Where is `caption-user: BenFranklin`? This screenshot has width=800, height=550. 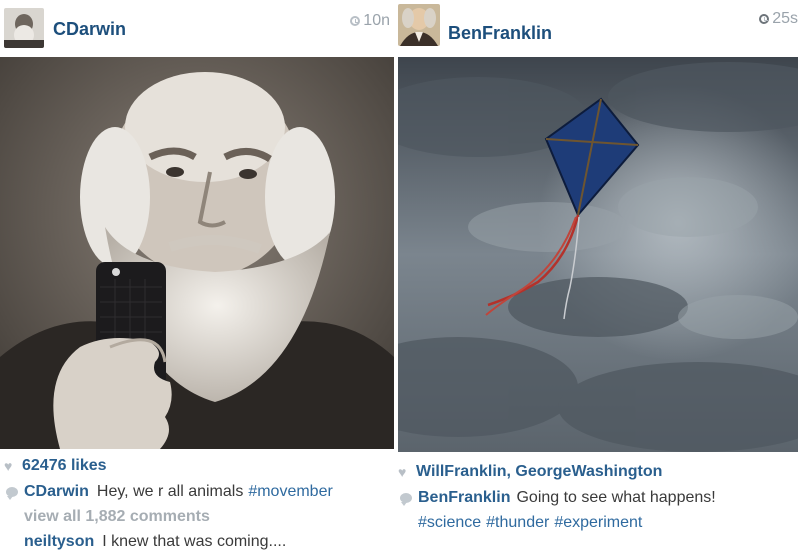
caption-user: BenFranklin is located at coordinates (464, 498).